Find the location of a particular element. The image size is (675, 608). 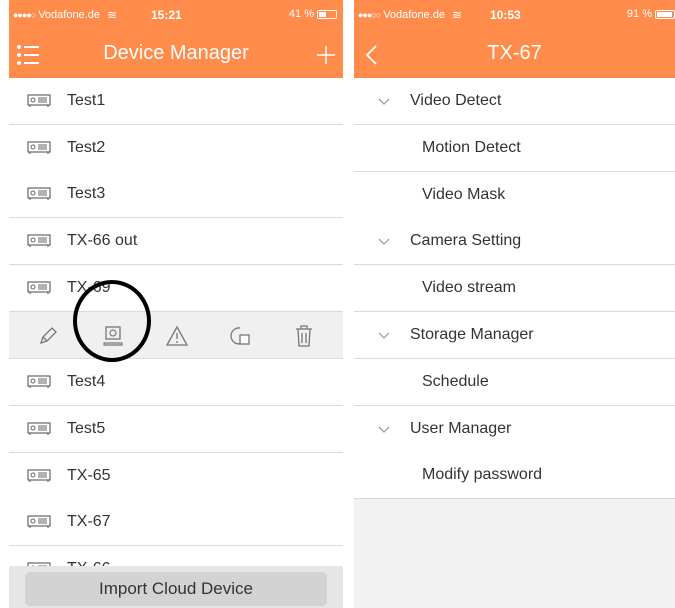

bottom-bar: Import Cloud Device is located at coordinates (176, 587).